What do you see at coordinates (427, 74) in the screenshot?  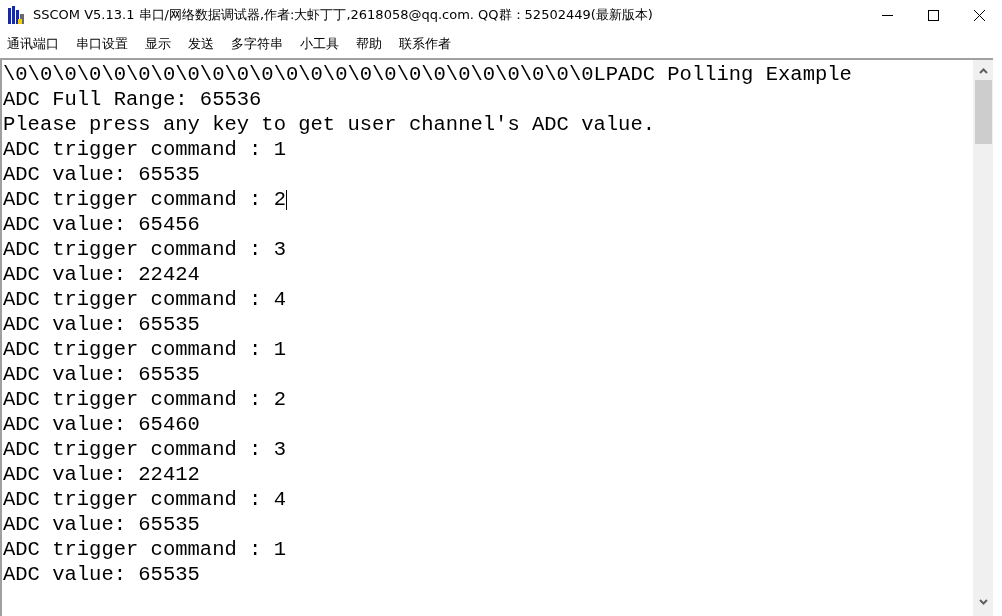 I see `terminal-line: \0\0\0\0\0\0\0\0\0\0\0\0\0\0\0\0\0\0\0\0\0\0\0\0LPADC Polling Example` at bounding box center [427, 74].